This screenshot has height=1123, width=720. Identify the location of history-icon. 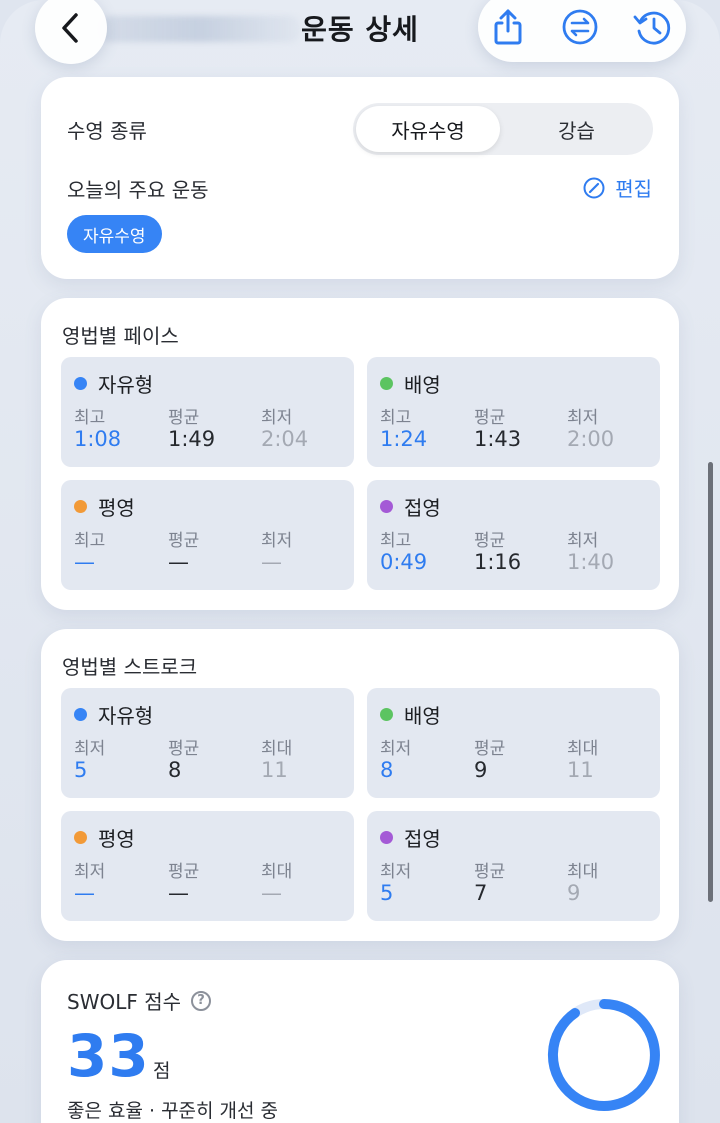
(652, 28).